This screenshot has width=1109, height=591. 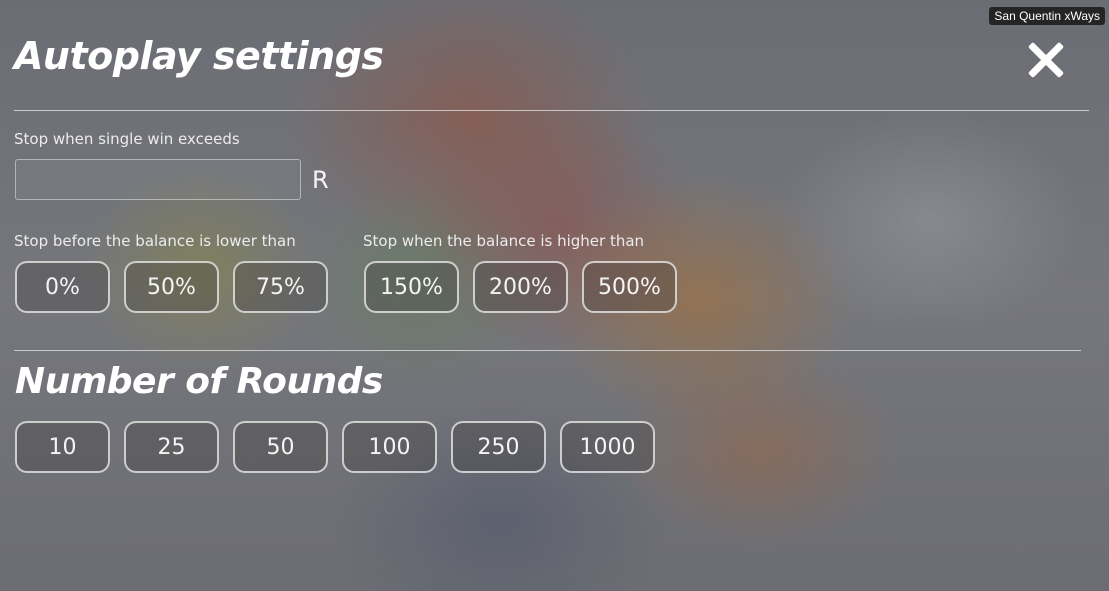 I want to click on single-win-input, so click(x=158, y=179).